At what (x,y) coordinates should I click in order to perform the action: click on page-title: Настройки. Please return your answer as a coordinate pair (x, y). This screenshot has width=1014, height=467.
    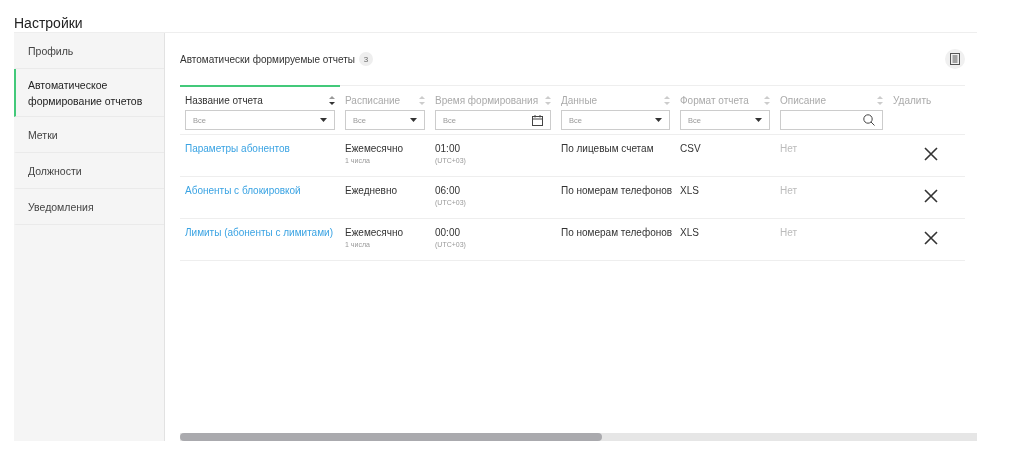
    Looking at the image, I should click on (48, 23).